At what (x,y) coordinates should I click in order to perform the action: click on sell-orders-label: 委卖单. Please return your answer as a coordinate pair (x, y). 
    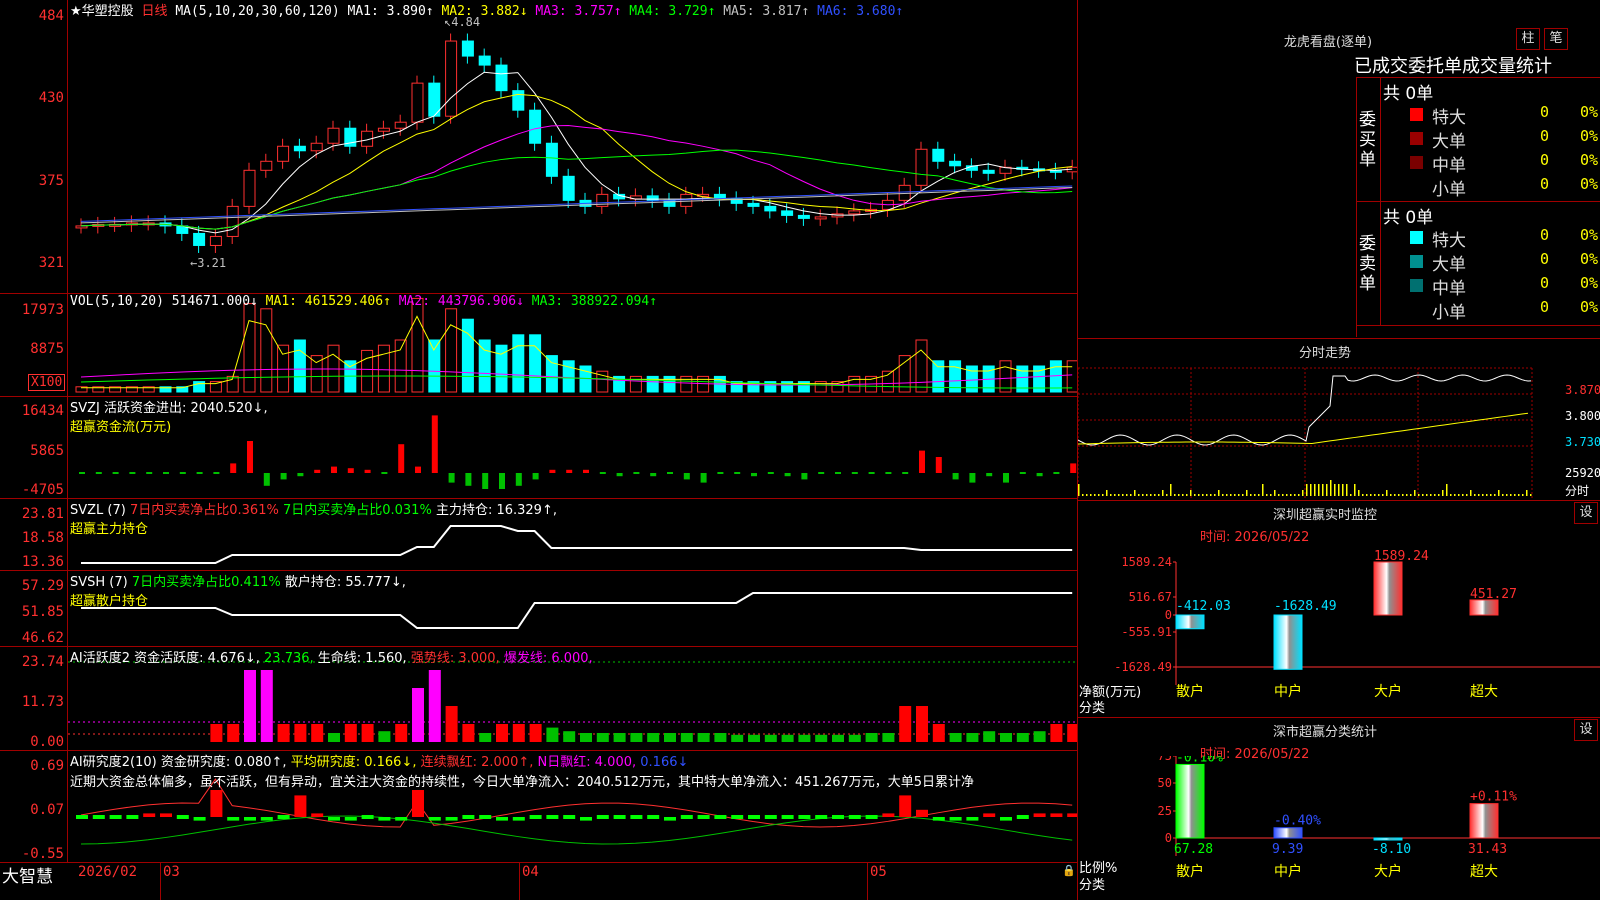
    Looking at the image, I should click on (1367, 264).